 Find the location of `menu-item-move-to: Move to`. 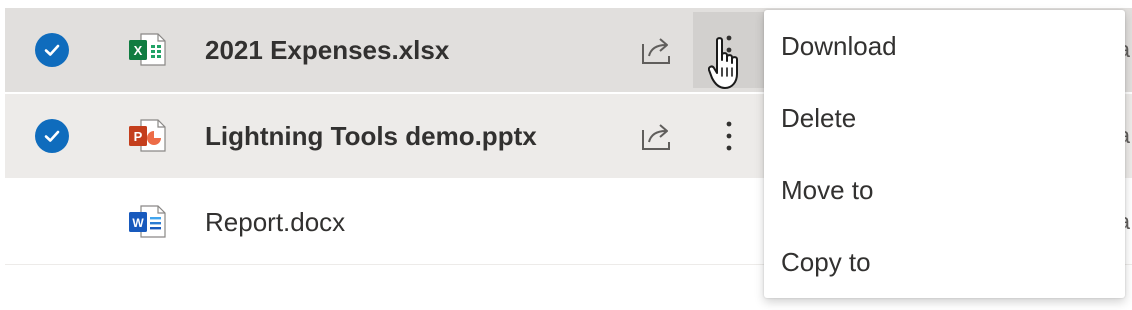

menu-item-move-to: Move to is located at coordinates (944, 190).